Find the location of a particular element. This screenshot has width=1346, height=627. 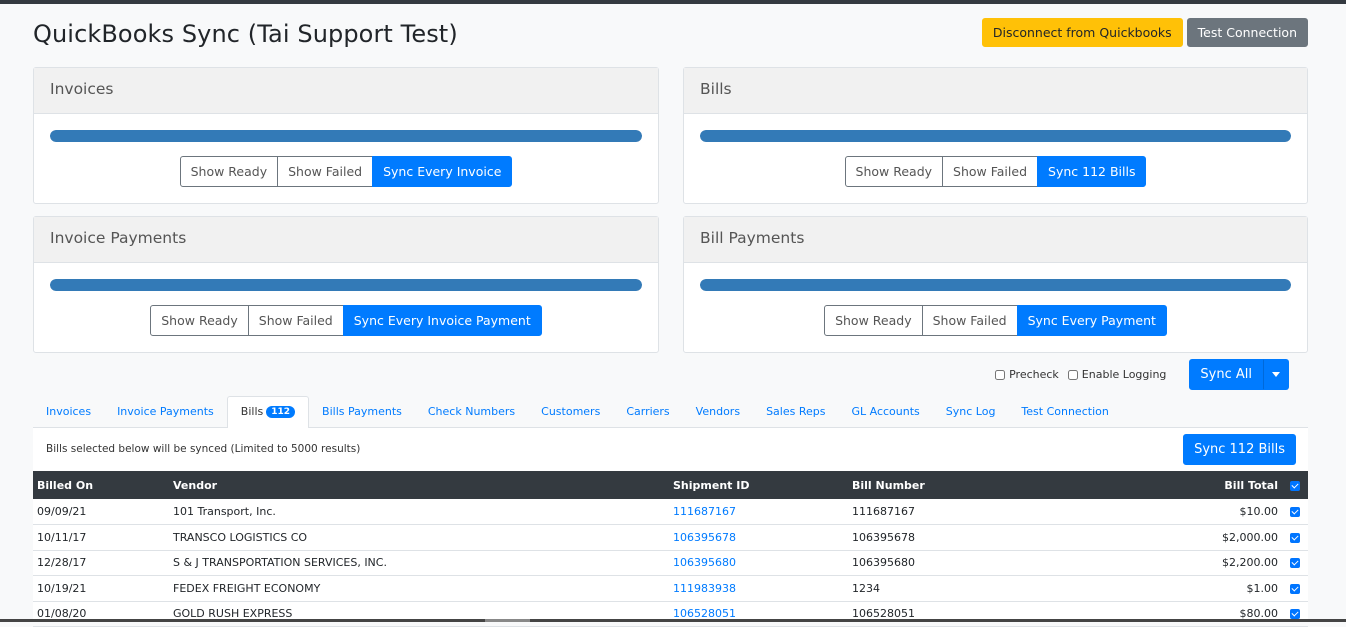

select-all-checkbox is located at coordinates (1295, 485).